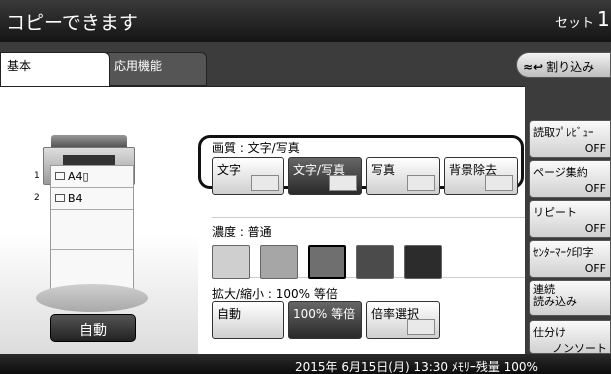  Describe the element at coordinates (325, 176) in the screenshot. I see `quality-text-photo-button: 文字/写真` at that location.